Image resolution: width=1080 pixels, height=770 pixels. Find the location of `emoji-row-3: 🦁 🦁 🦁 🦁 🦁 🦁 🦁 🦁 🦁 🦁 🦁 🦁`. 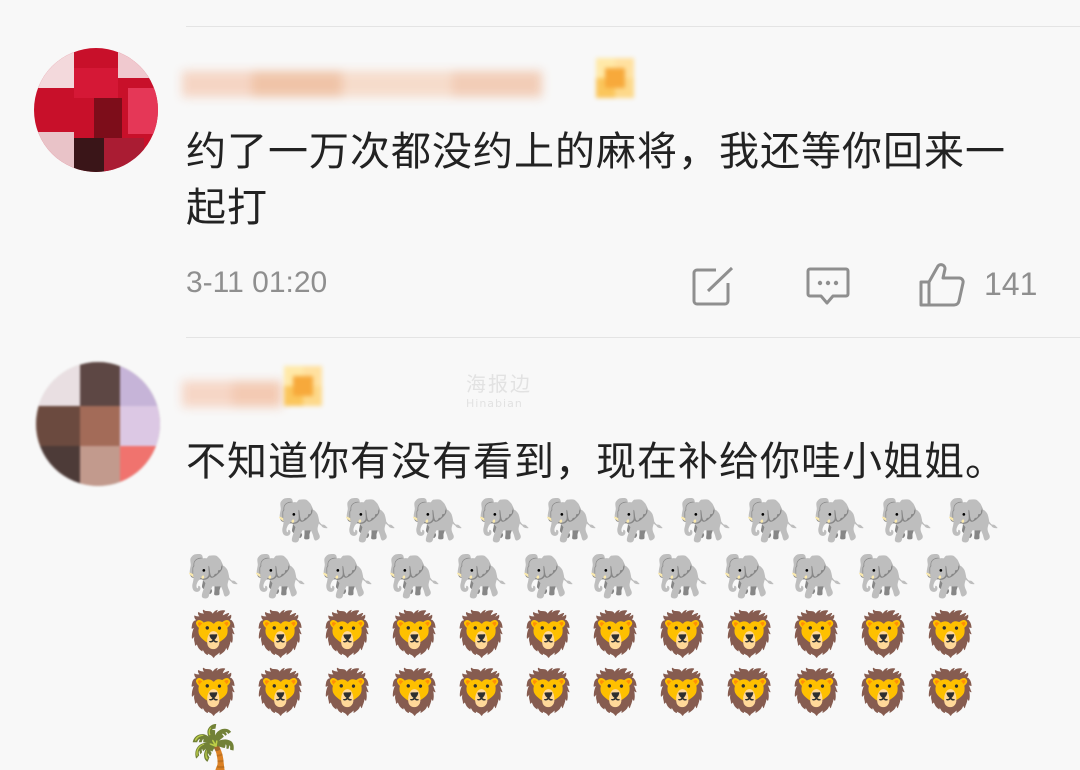

emoji-row-3: 🦁 🦁 🦁 🦁 🦁 🦁 🦁 🦁 🦁 🦁 🦁 🦁 is located at coordinates (540, 636).